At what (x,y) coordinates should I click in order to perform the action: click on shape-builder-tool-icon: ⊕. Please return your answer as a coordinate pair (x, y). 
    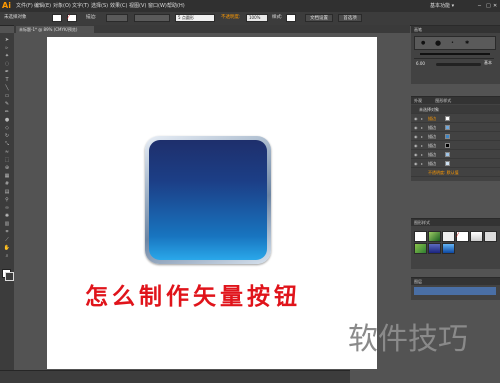
    Looking at the image, I should click on (7, 168).